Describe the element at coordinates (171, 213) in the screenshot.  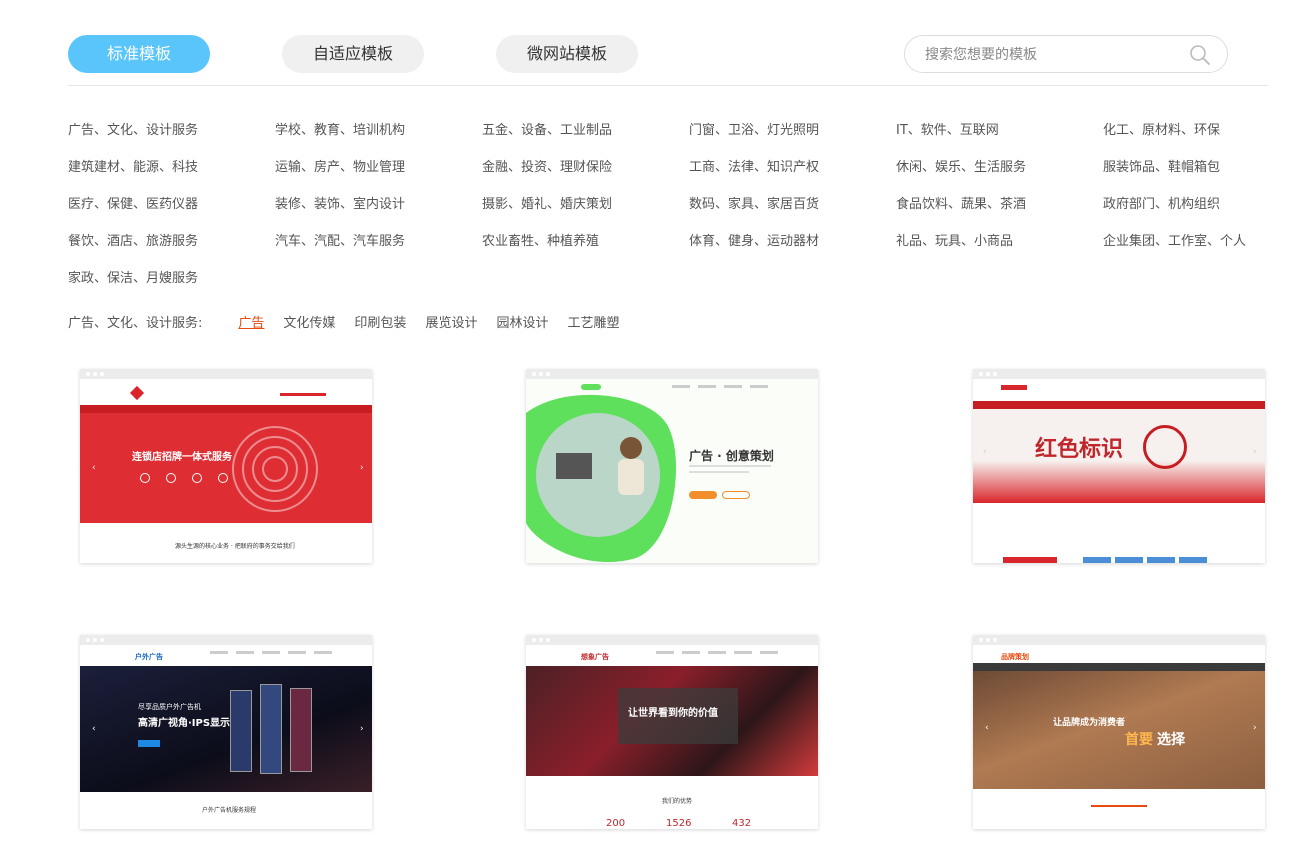
I see `category-link: 医疗、保健、医药仪器` at that location.